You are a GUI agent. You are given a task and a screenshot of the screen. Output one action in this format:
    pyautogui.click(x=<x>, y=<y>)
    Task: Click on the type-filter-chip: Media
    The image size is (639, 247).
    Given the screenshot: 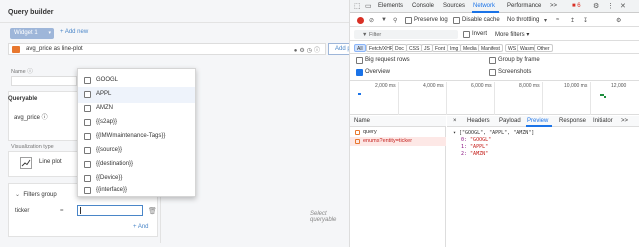 What is the action you would take?
    pyautogui.click(x=470, y=48)
    